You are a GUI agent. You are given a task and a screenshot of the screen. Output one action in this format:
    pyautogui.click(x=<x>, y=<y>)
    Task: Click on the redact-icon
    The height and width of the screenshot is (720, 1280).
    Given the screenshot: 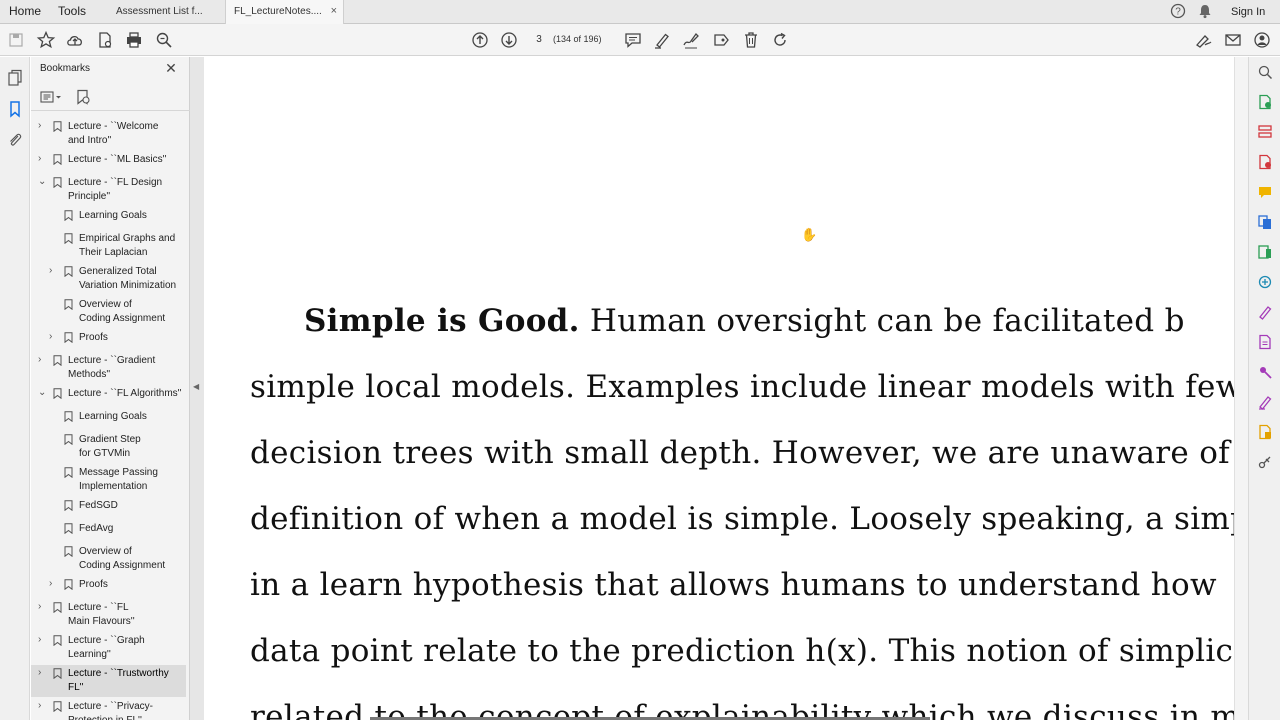 What is the action you would take?
    pyautogui.click(x=1265, y=462)
    